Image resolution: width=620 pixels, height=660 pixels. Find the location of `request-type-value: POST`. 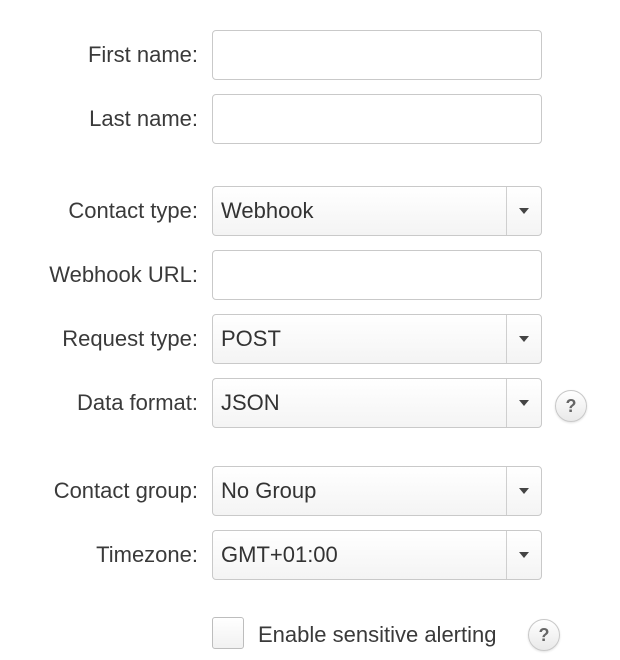

request-type-value: POST is located at coordinates (251, 338).